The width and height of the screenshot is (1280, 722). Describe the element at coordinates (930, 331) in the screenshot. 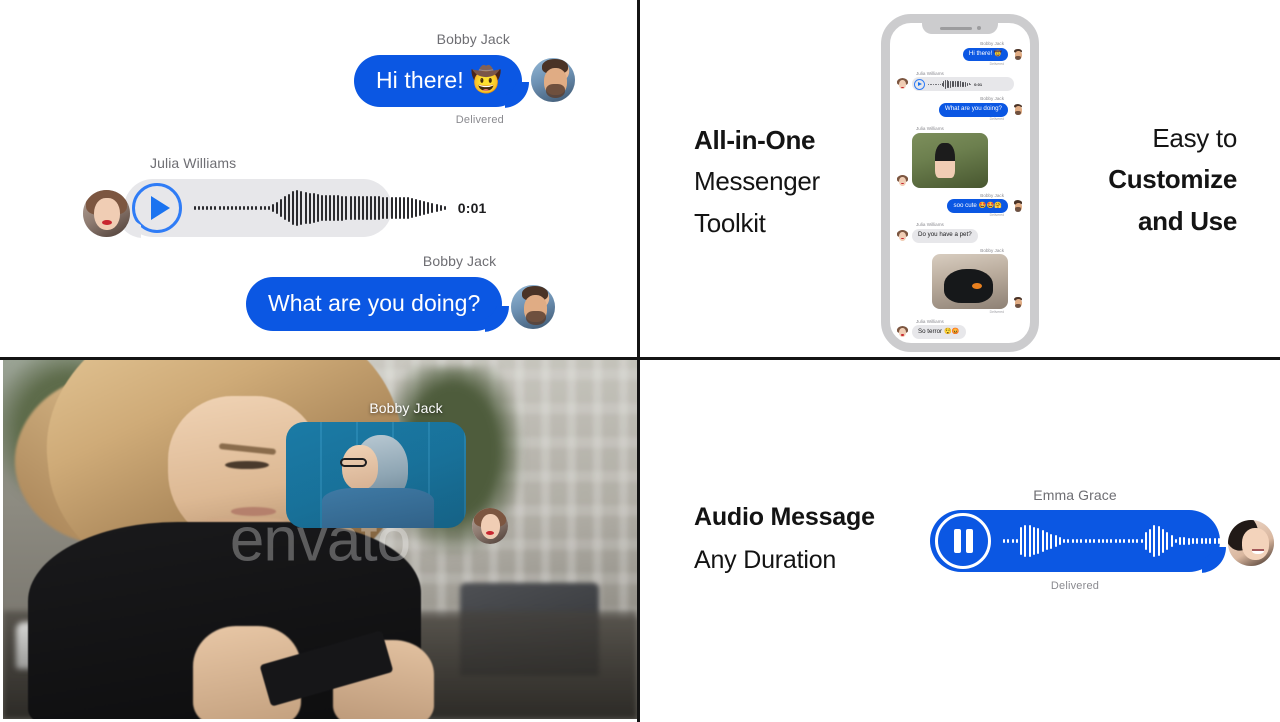

I see `bubble-text: So terror` at that location.